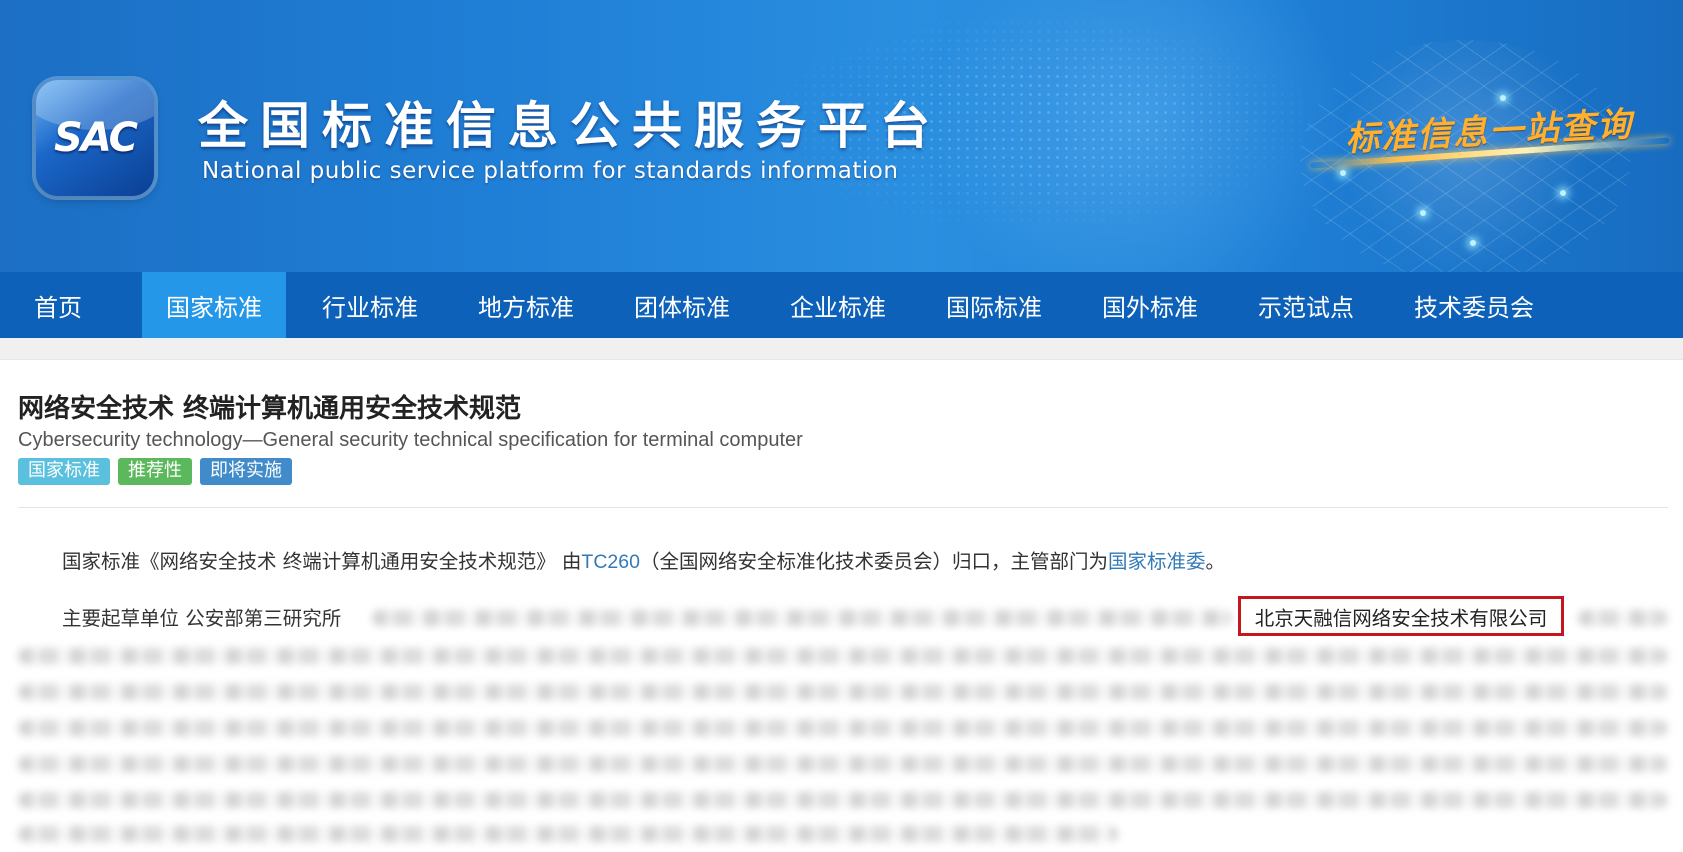  What do you see at coordinates (843, 507) in the screenshot?
I see `divider` at bounding box center [843, 507].